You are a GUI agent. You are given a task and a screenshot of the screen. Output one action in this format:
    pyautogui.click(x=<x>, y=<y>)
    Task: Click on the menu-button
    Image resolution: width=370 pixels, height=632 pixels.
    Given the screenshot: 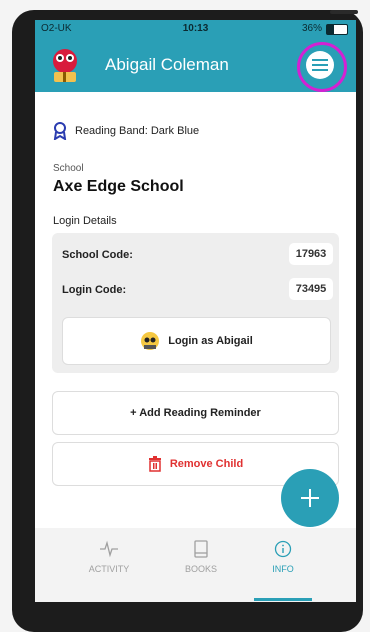 What is the action you would take?
    pyautogui.click(x=320, y=65)
    